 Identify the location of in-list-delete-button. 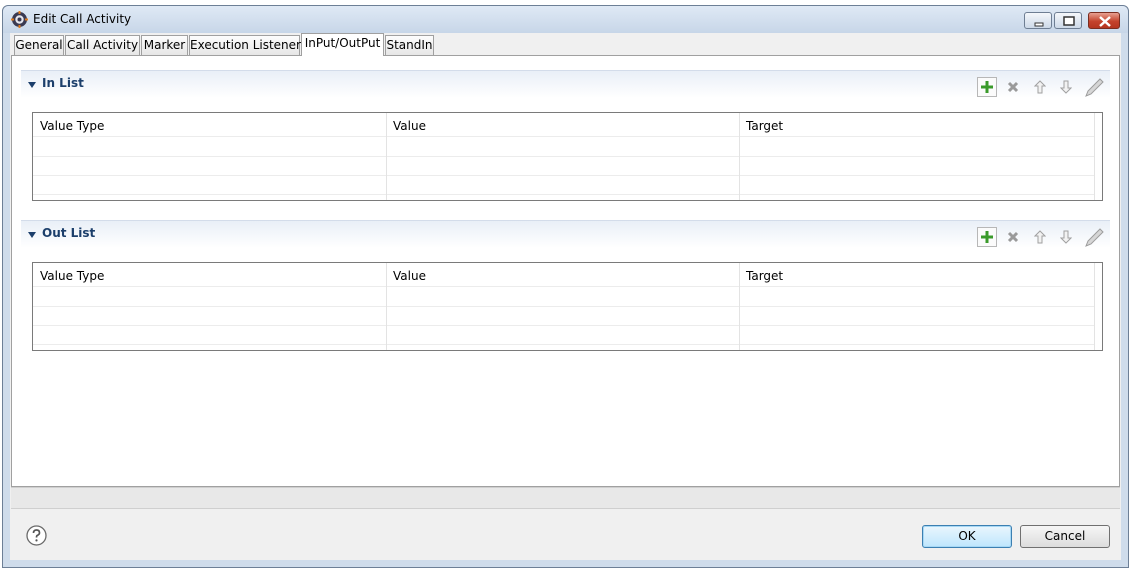
(1013, 87).